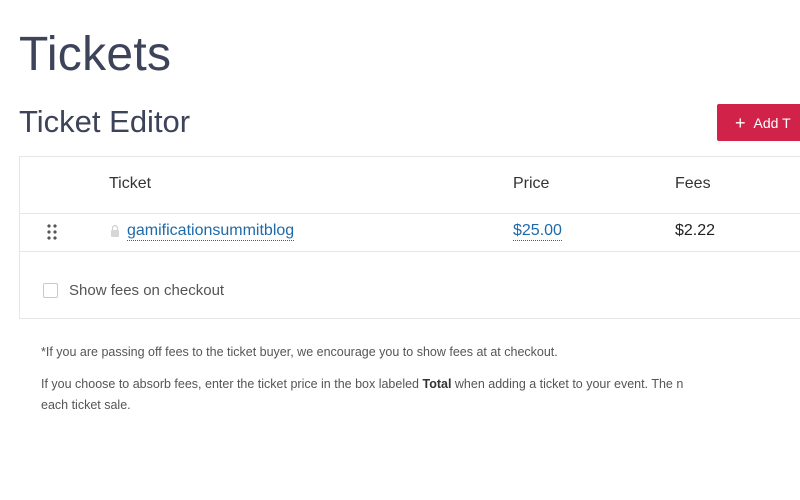  What do you see at coordinates (115, 231) in the screenshot?
I see `lock-icon` at bounding box center [115, 231].